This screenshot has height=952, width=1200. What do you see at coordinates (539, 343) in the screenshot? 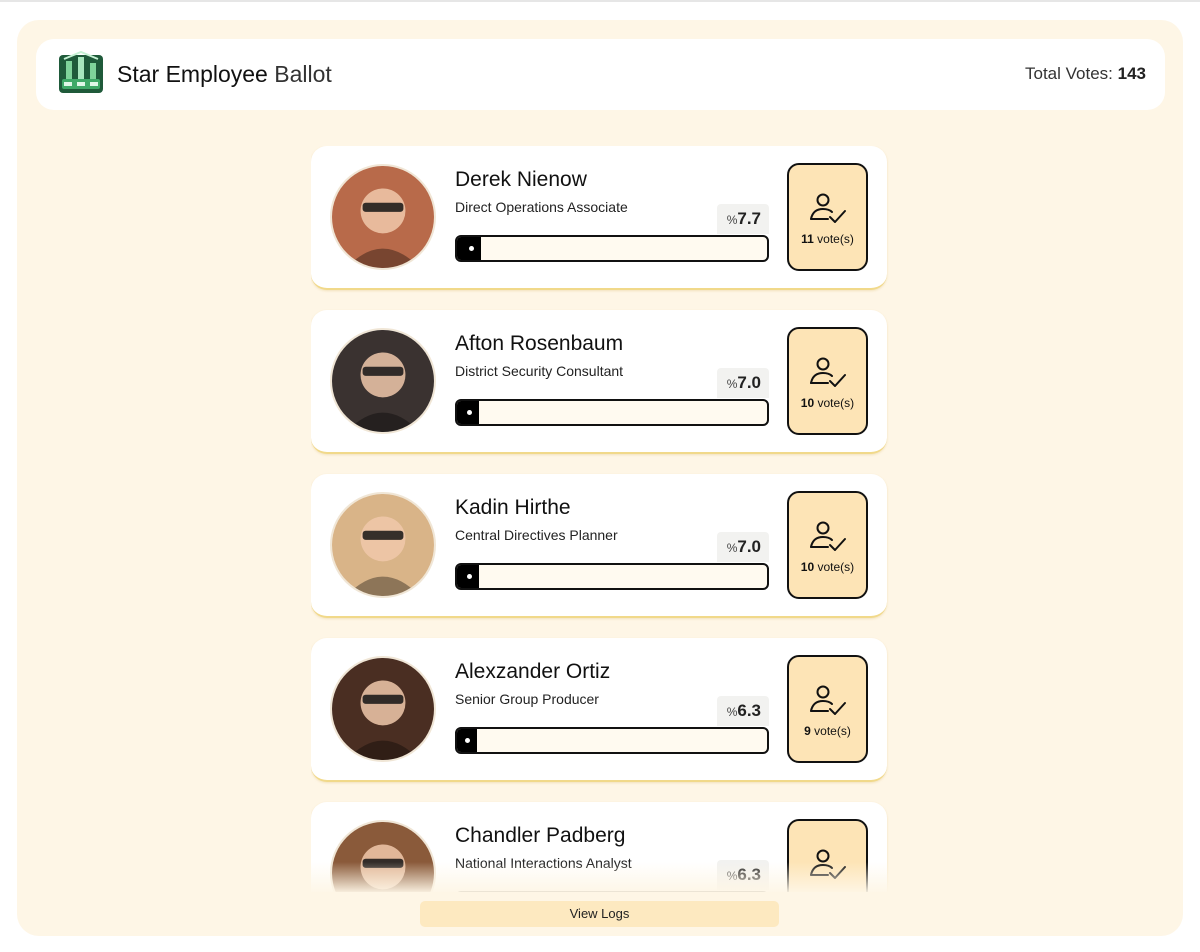
I see `candidate-name: Afton Rosenbaum` at bounding box center [539, 343].